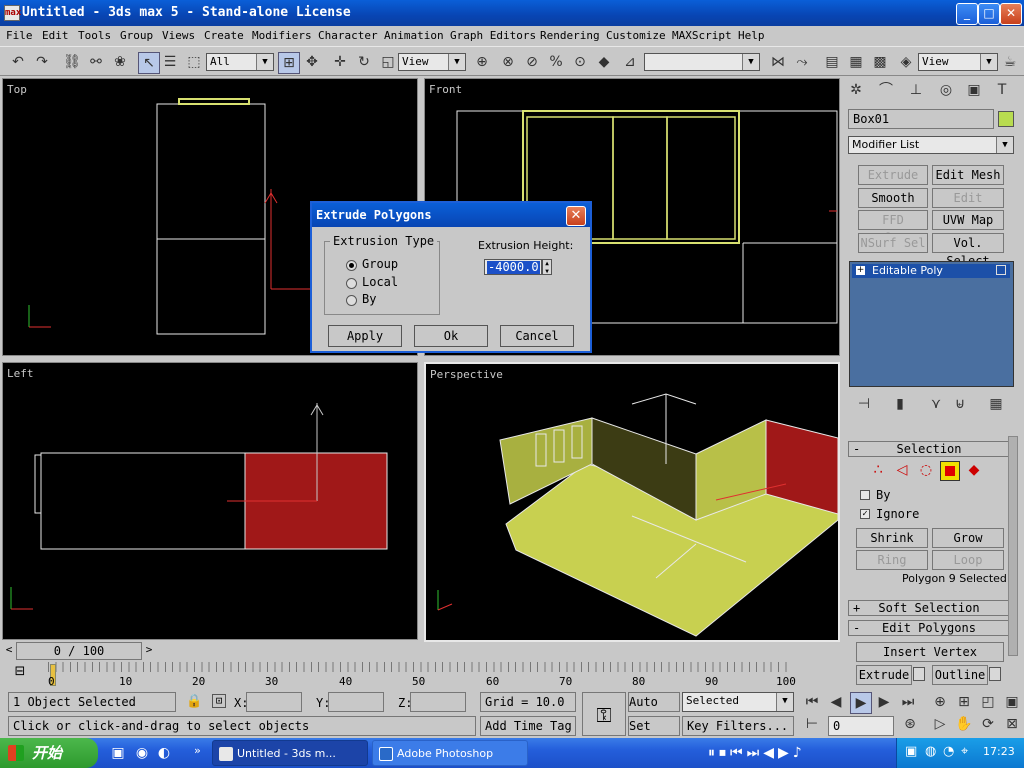  What do you see at coordinates (632, 502) in the screenshot?
I see `viewport-perspective: Perspective` at bounding box center [632, 502].